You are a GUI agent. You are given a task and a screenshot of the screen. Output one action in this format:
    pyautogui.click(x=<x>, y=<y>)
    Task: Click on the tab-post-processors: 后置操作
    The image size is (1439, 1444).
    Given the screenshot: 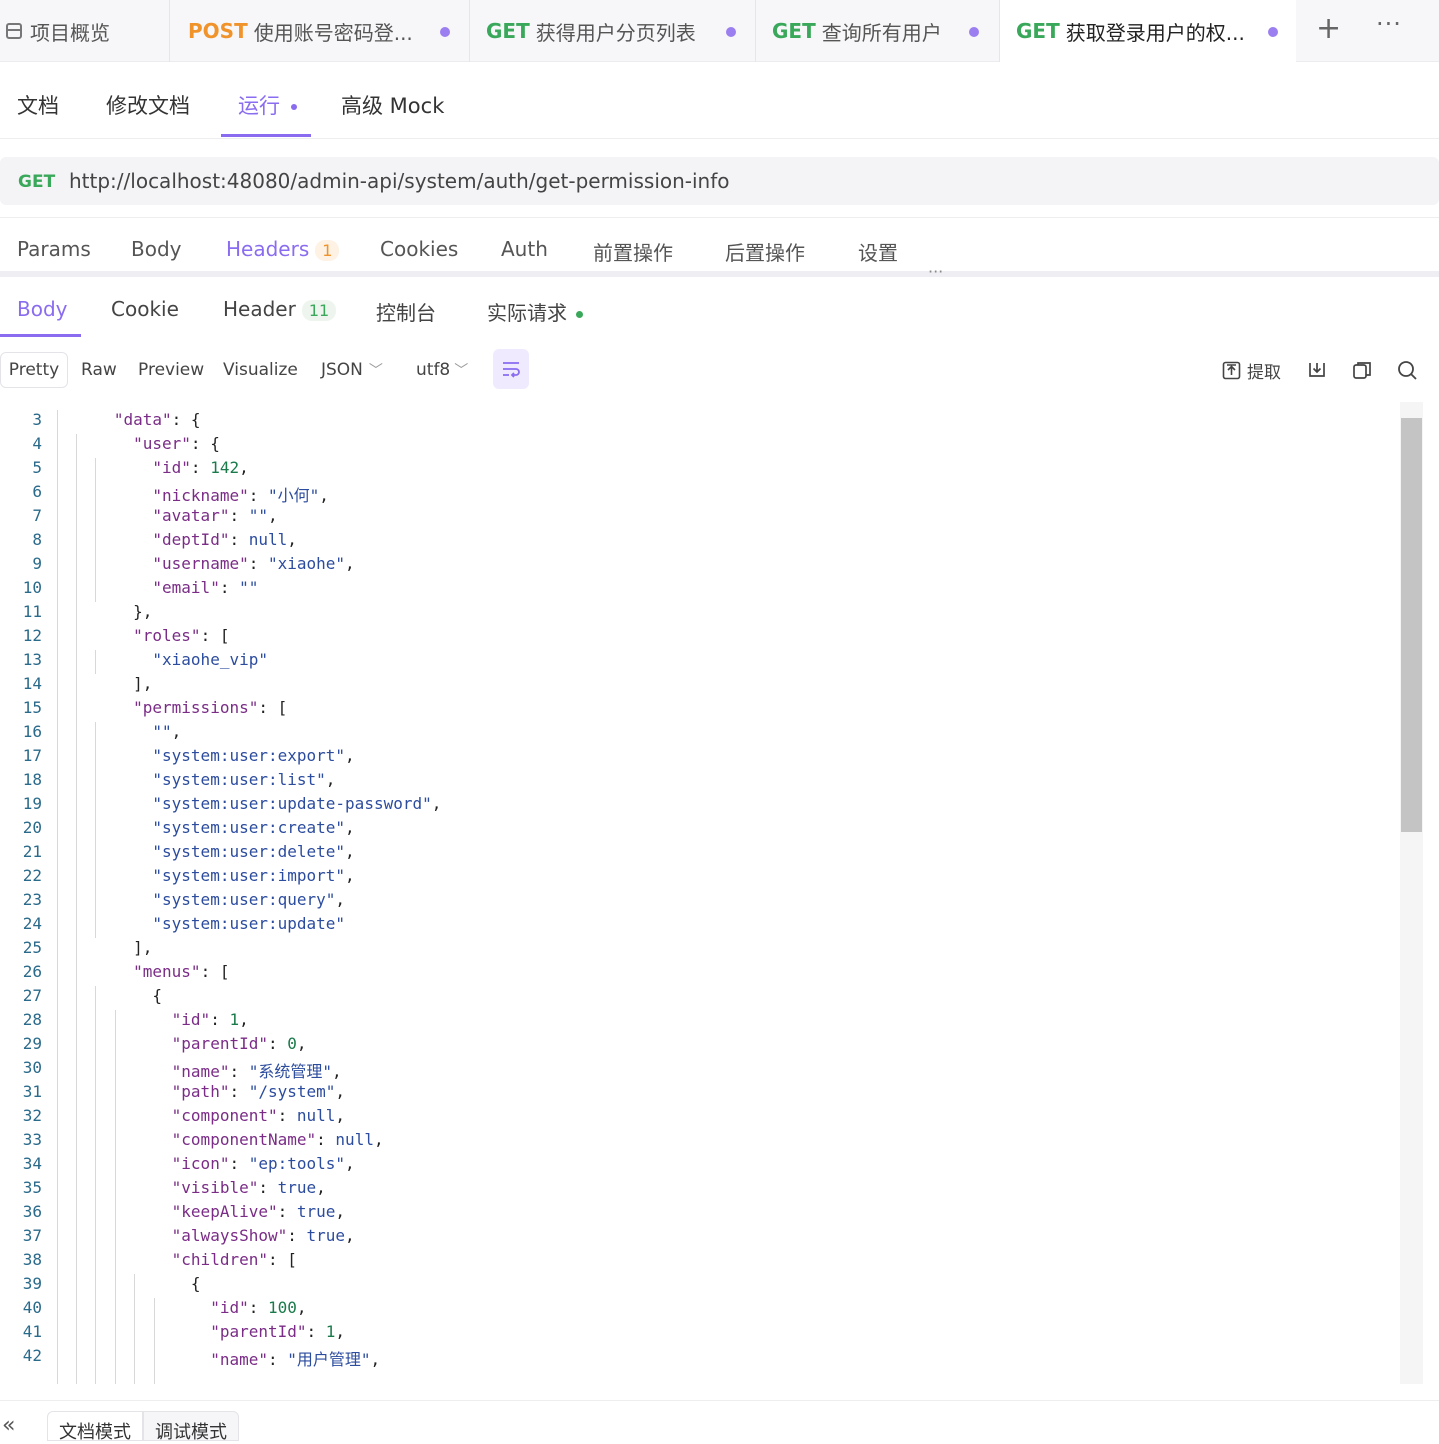 What is the action you would take?
    pyautogui.click(x=765, y=251)
    